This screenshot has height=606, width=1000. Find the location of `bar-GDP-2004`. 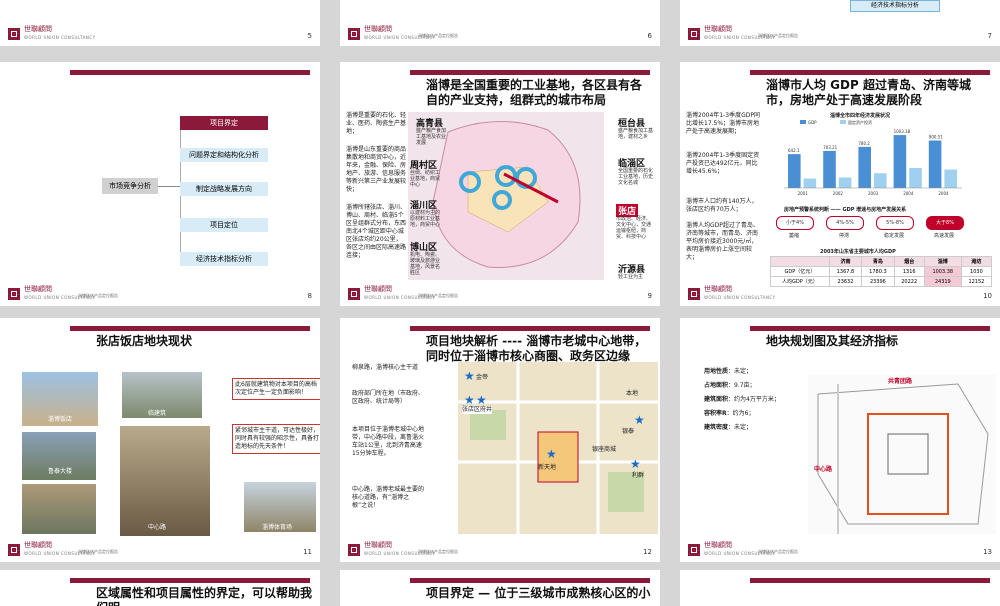

bar-GDP-2004 is located at coordinates (900, 161).